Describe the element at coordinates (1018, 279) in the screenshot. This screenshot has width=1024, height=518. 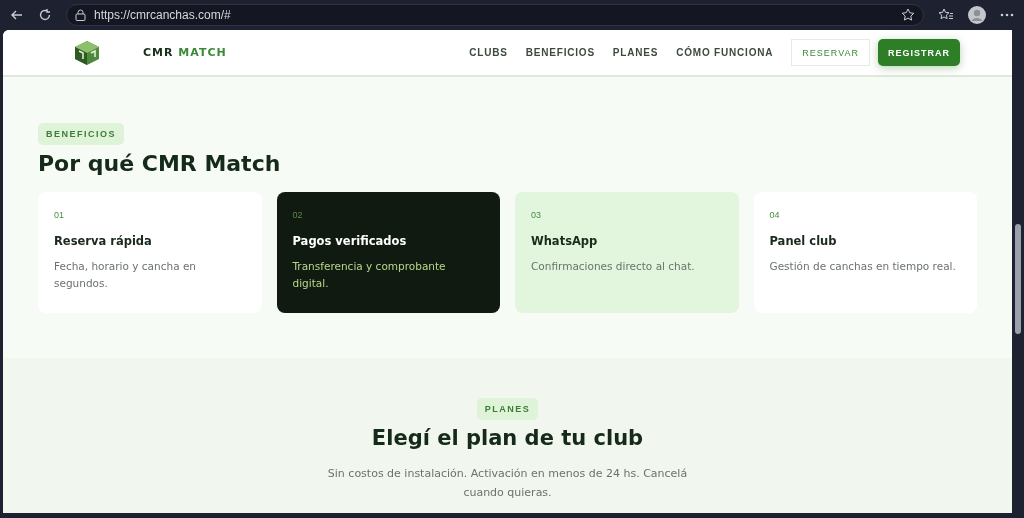
I see `scrollbar-thumb` at that location.